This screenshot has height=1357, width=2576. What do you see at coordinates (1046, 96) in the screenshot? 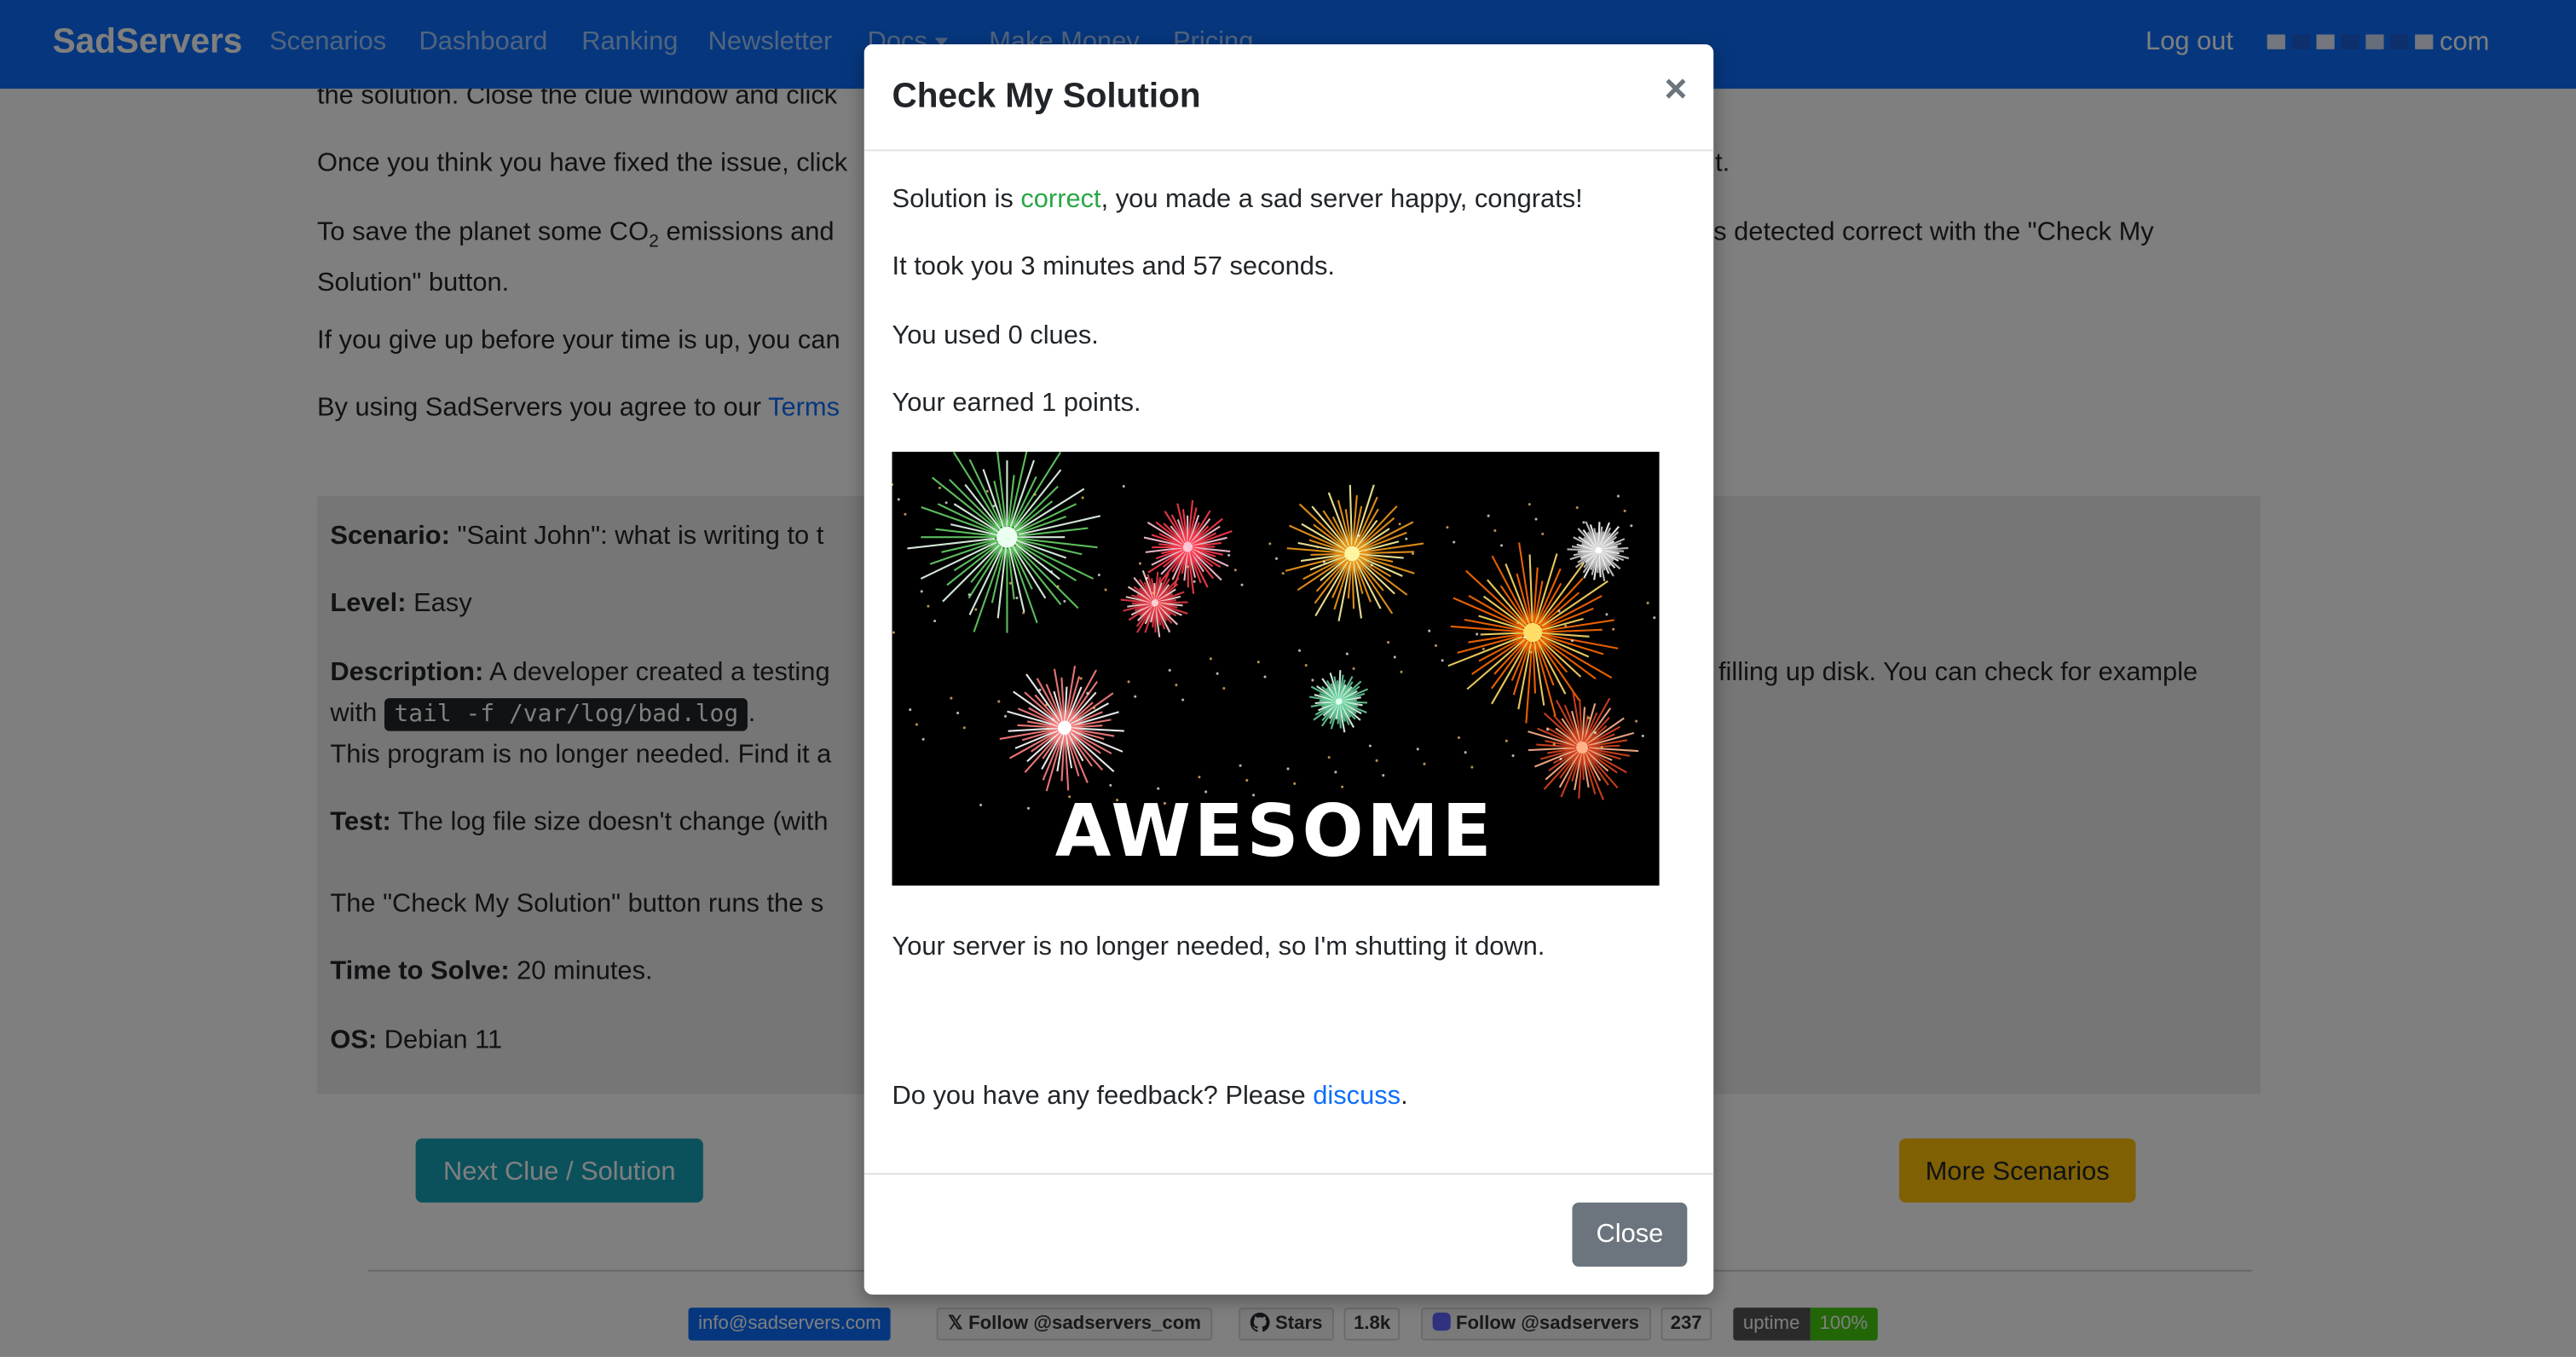
I see `modal-title: Check My Solution` at bounding box center [1046, 96].